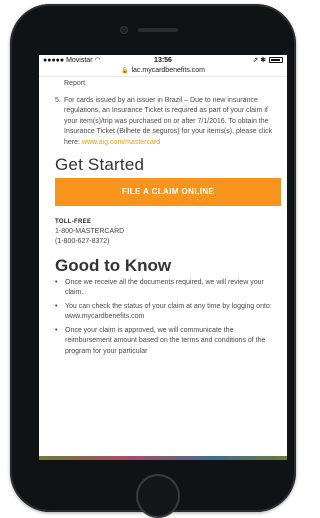 Image resolution: width=320 pixels, height=518 pixels. What do you see at coordinates (163, 60) in the screenshot?
I see `status-bar: ●●●●● Movistar ◠ 13:56 ⇗ ✱` at bounding box center [163, 60].